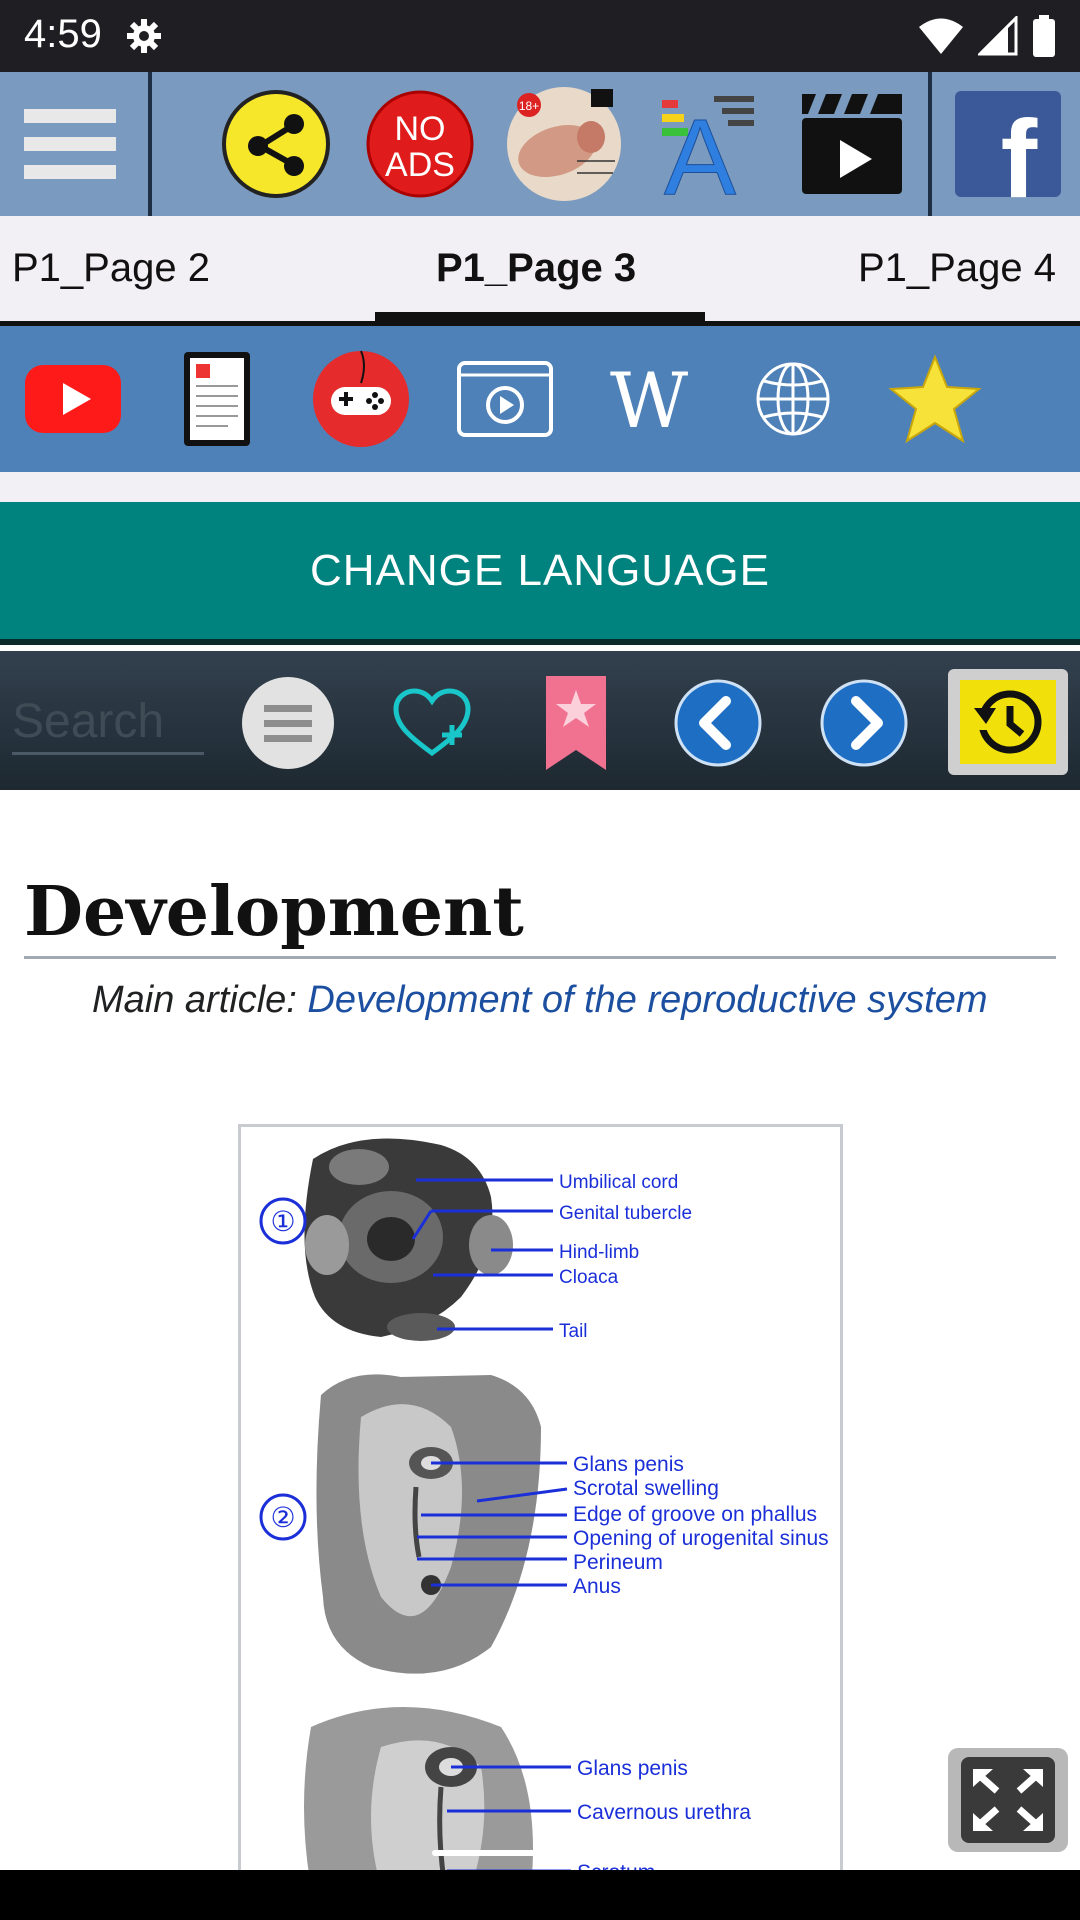 The height and width of the screenshot is (1920, 1080). I want to click on gamepad-icon, so click(361, 398).